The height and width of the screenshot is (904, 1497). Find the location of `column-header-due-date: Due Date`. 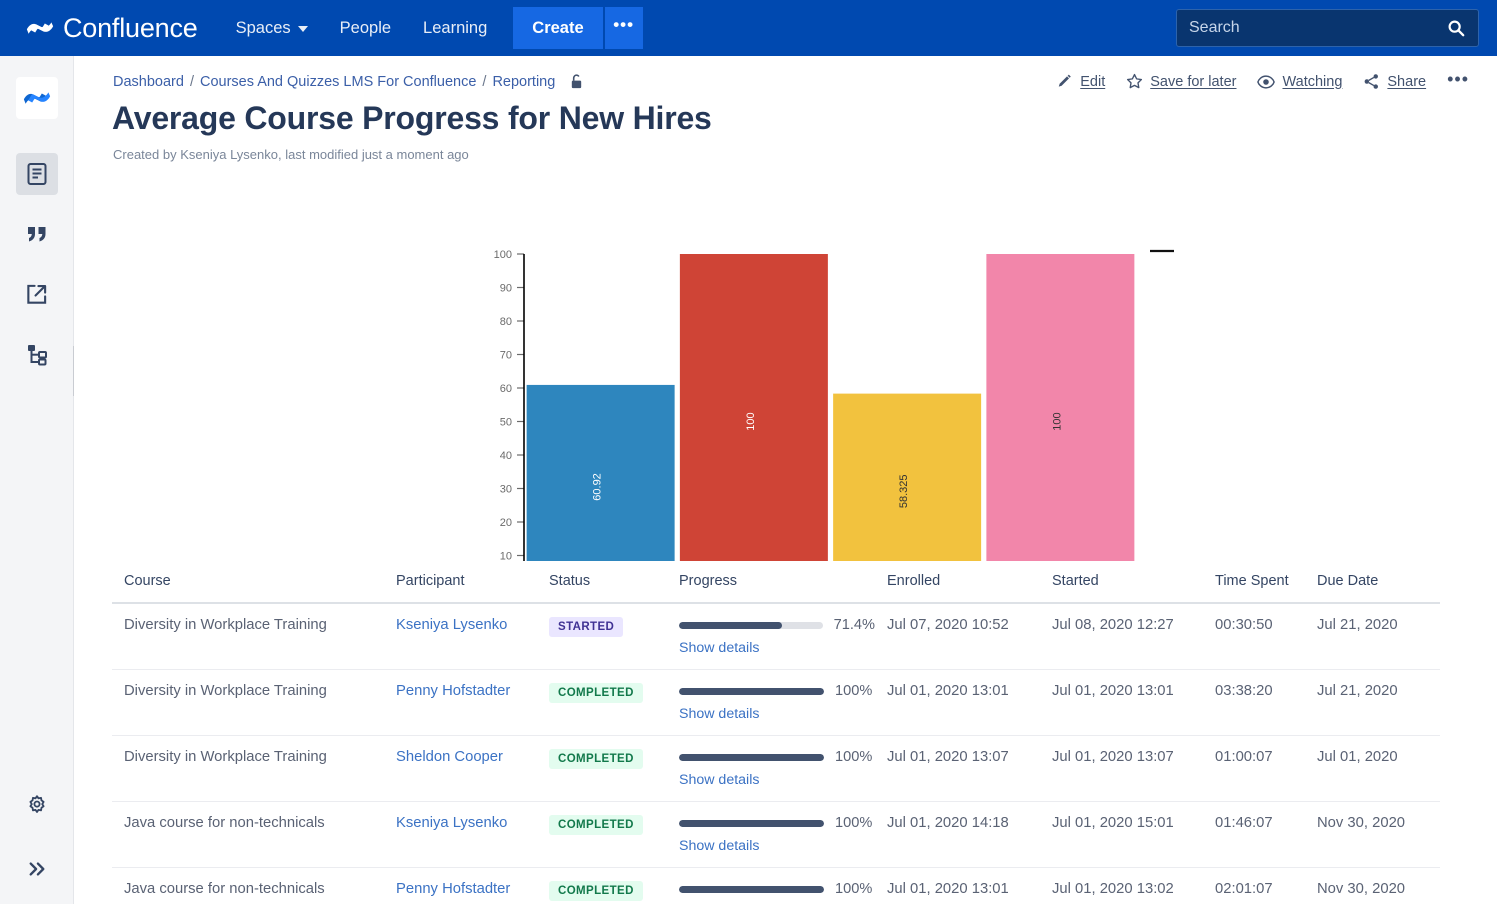

column-header-due-date: Due Date is located at coordinates (1372, 588).